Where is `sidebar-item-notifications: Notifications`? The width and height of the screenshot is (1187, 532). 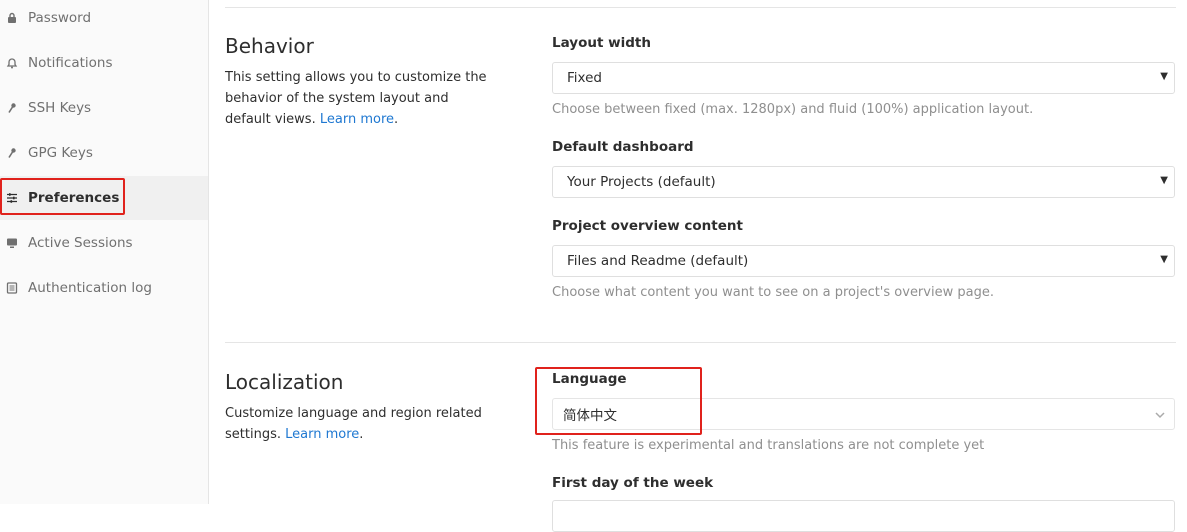
sidebar-item-notifications: Notifications is located at coordinates (104, 63).